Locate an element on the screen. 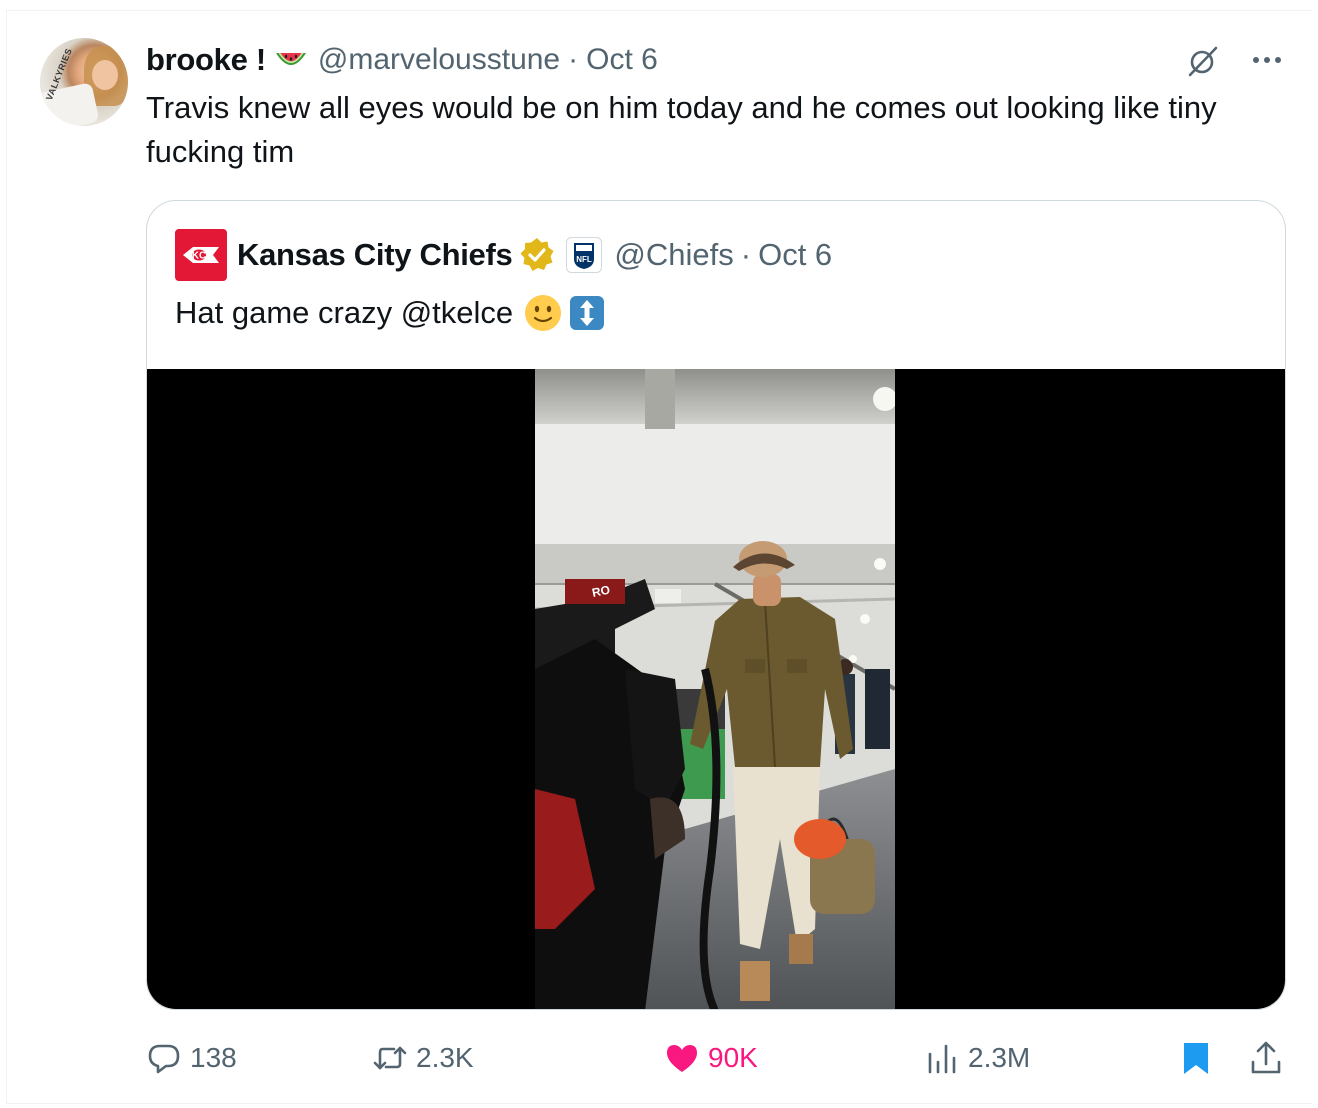 The image size is (1318, 1108). views-count: 2.3M is located at coordinates (999, 1057).